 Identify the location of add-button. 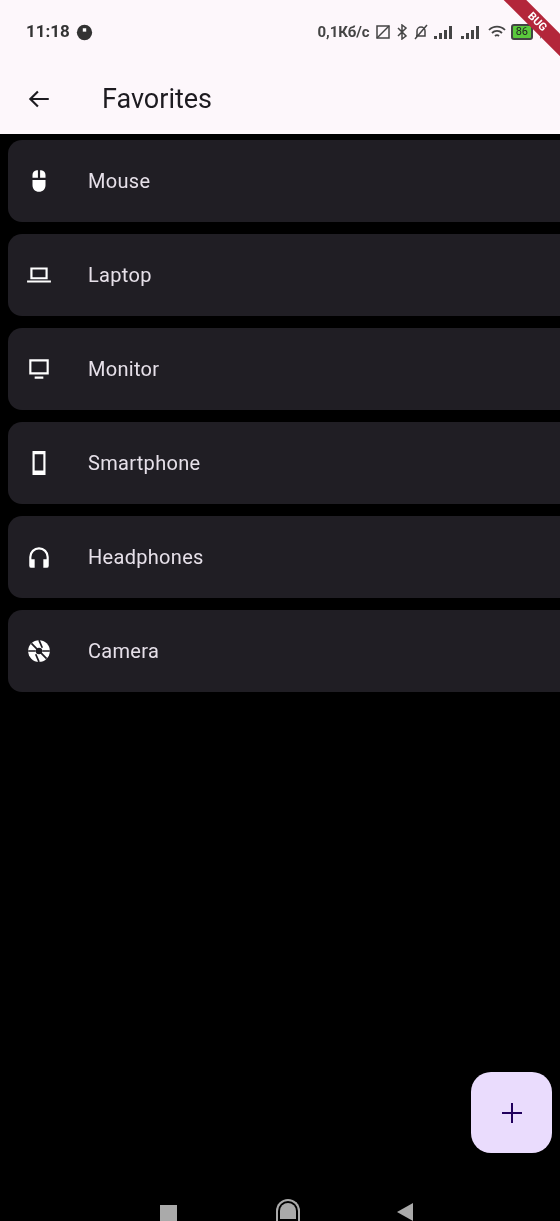
(511, 1112).